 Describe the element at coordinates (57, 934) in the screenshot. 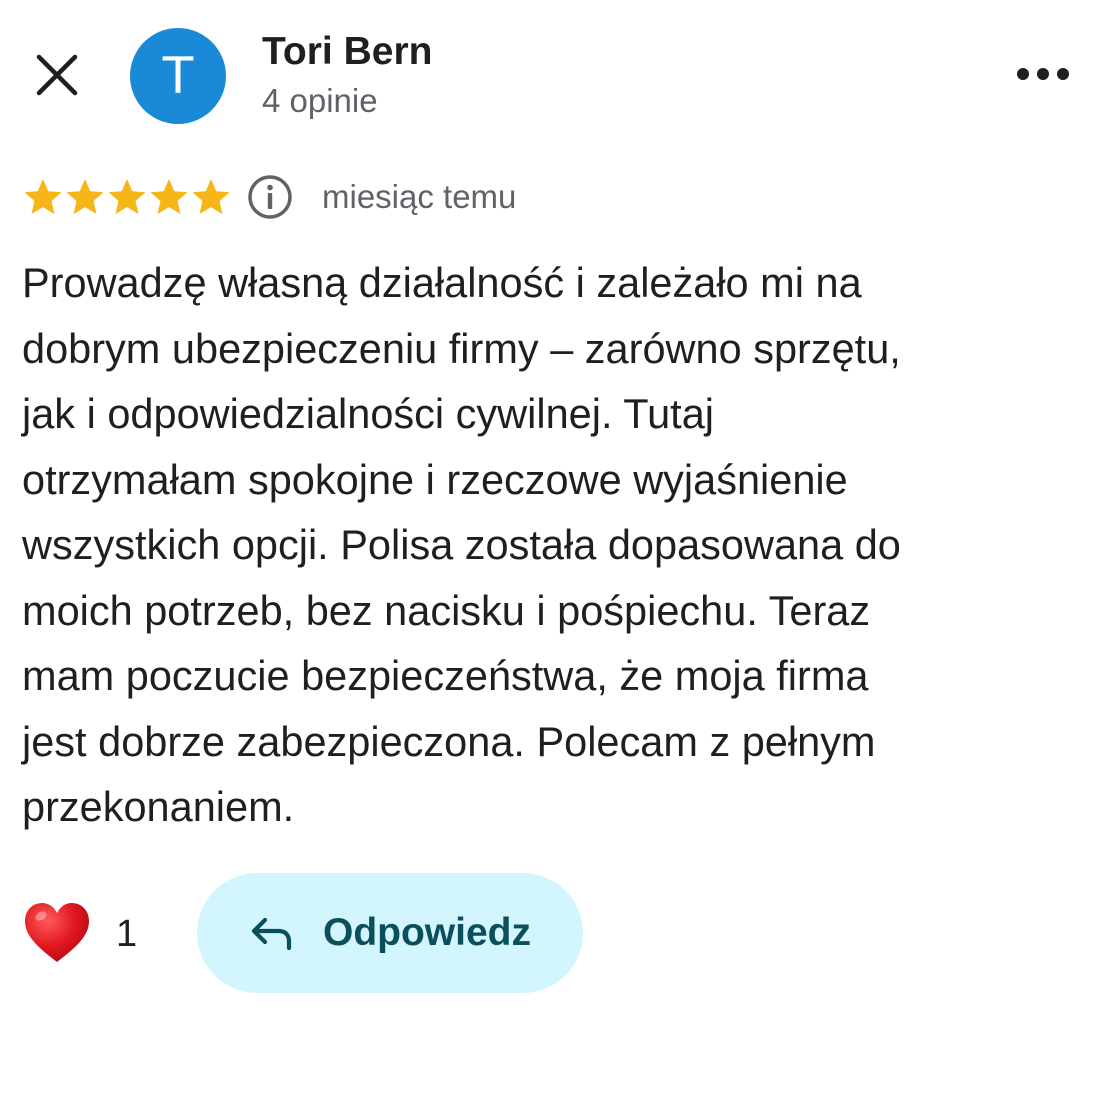

I see `heart-icon` at that location.